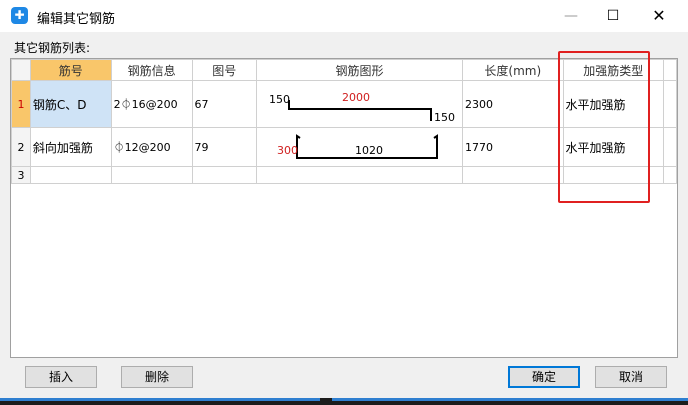 The height and width of the screenshot is (405, 688). Describe the element at coordinates (19, 15) in the screenshot. I see `app-icon: ✚` at that location.